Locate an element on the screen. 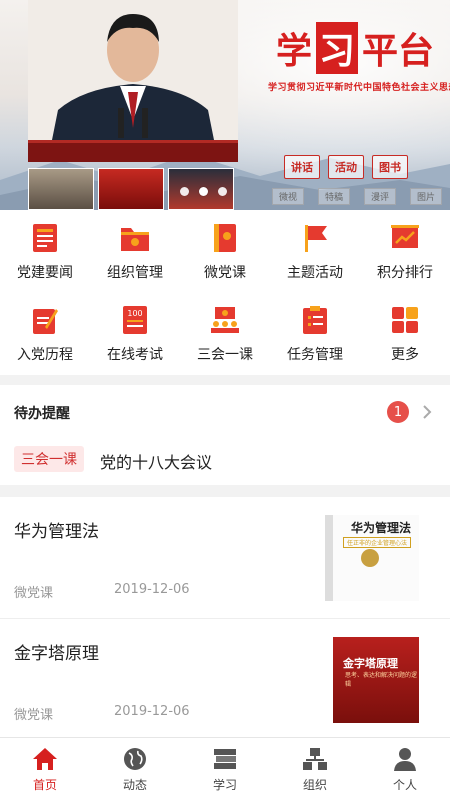 The width and height of the screenshot is (450, 800). person-icon is located at coordinates (405, 759).